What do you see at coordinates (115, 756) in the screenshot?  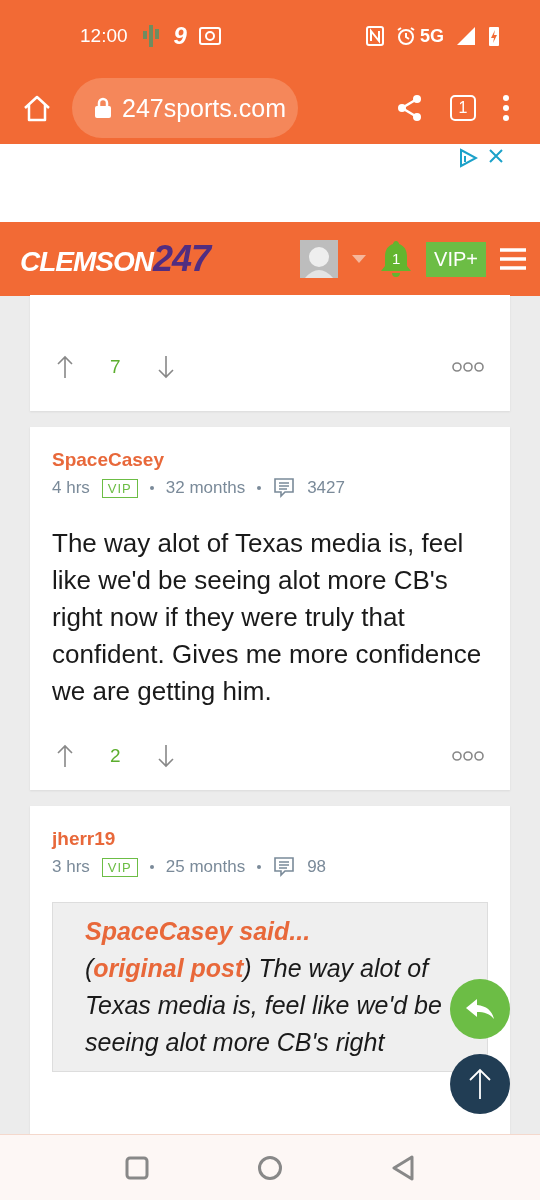 I see `vote-count: 2` at bounding box center [115, 756].